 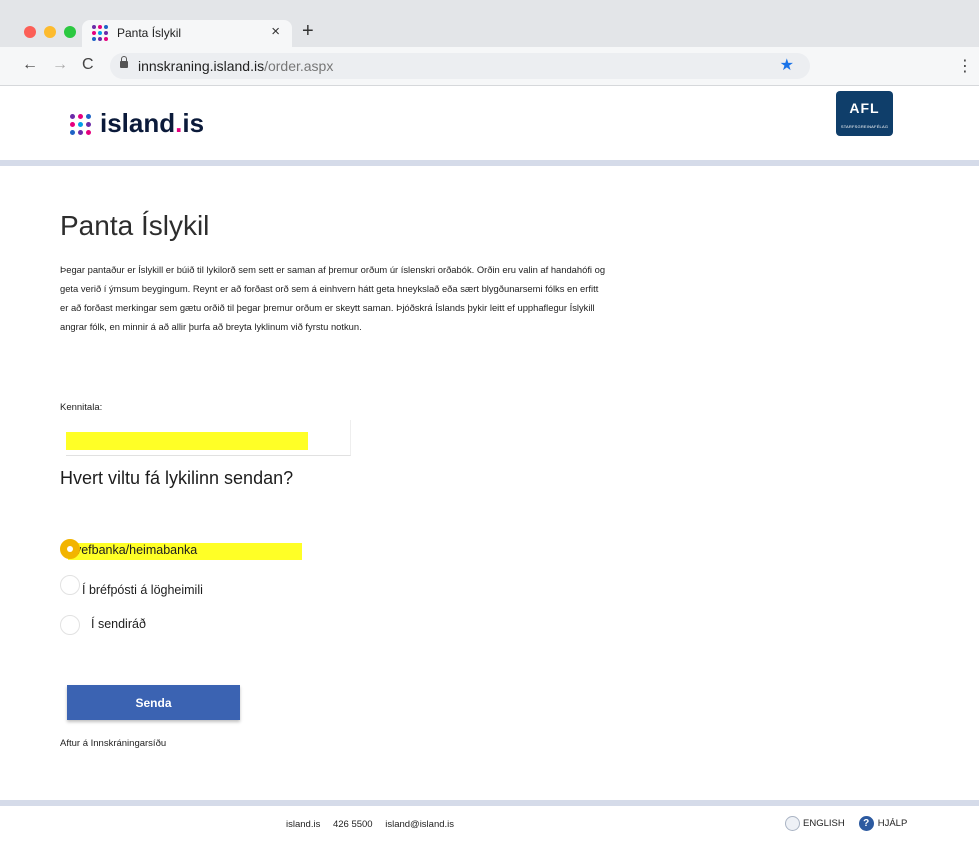 I want to click on afl-mark: AFL, so click(x=864, y=108).